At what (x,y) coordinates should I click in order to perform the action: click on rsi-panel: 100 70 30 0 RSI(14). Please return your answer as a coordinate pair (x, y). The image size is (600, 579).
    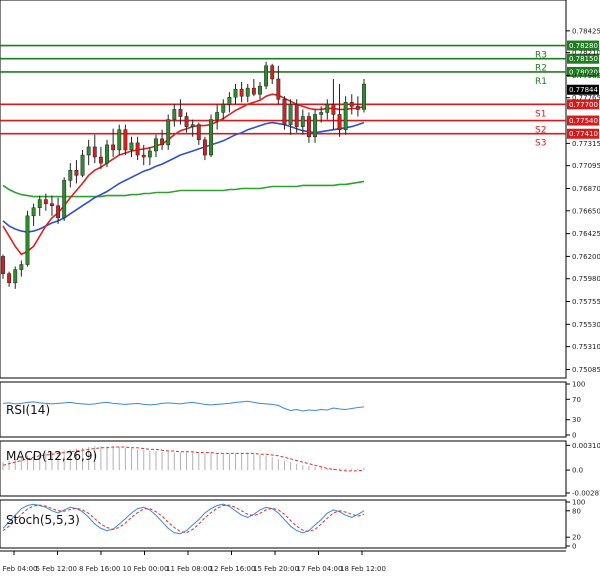
    Looking at the image, I should click on (292, 410).